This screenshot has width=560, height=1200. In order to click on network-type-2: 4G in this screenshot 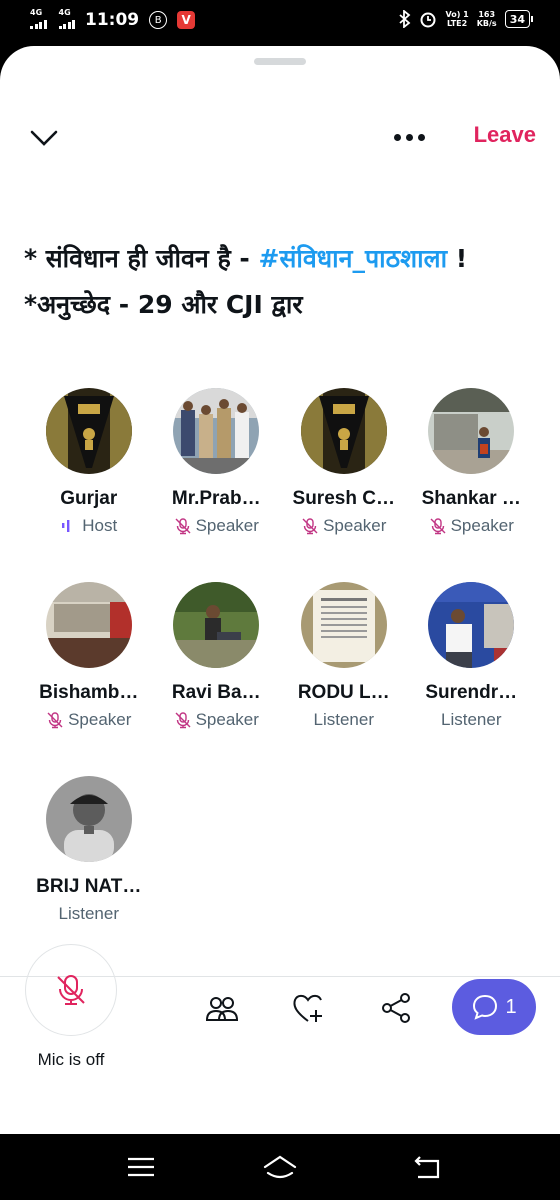, I will do `click(64, 12)`.